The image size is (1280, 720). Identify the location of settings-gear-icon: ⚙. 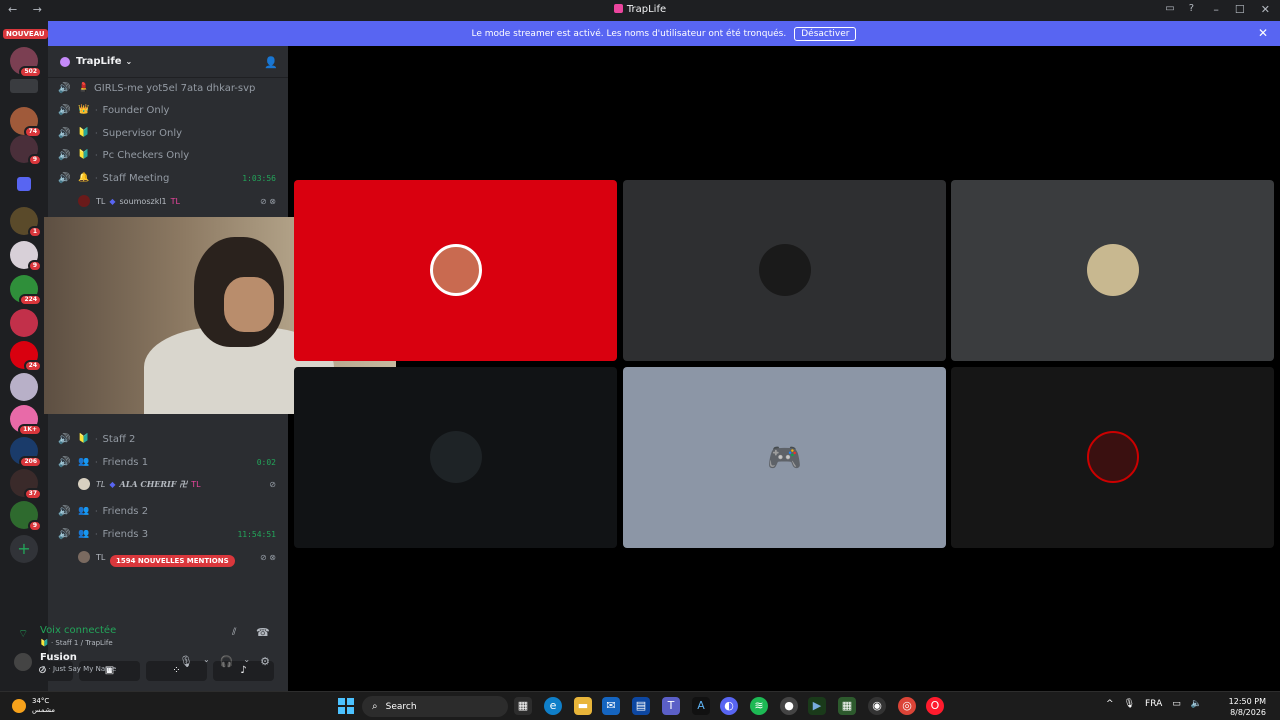
(265, 661).